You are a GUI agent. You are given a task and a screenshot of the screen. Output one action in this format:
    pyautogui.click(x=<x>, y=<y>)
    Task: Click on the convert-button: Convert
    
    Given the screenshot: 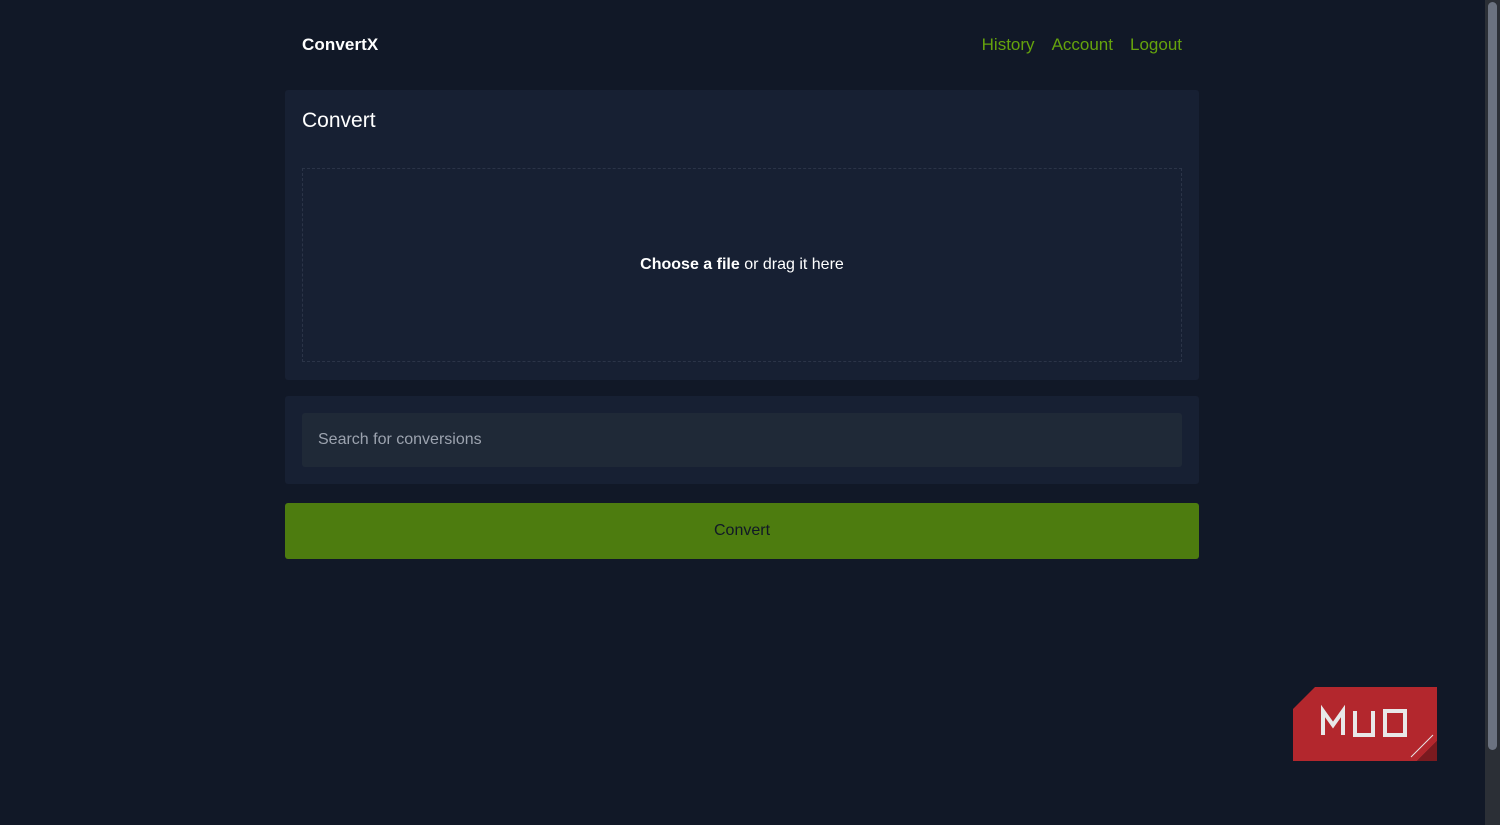 What is the action you would take?
    pyautogui.click(x=742, y=531)
    